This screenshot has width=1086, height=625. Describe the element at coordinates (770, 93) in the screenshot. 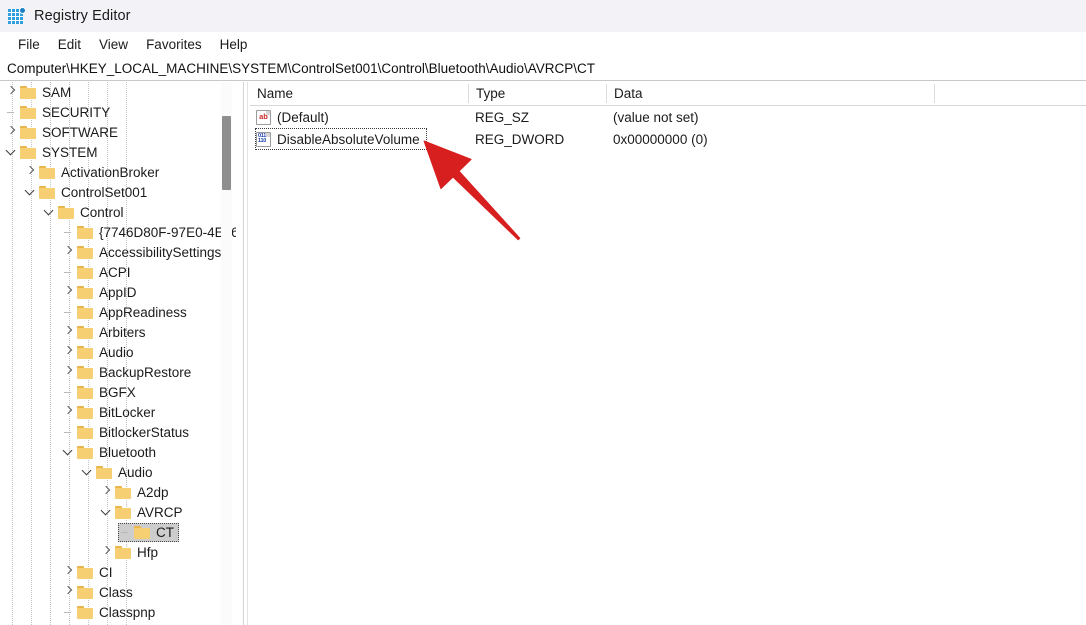

I see `column-header-data: Data` at that location.